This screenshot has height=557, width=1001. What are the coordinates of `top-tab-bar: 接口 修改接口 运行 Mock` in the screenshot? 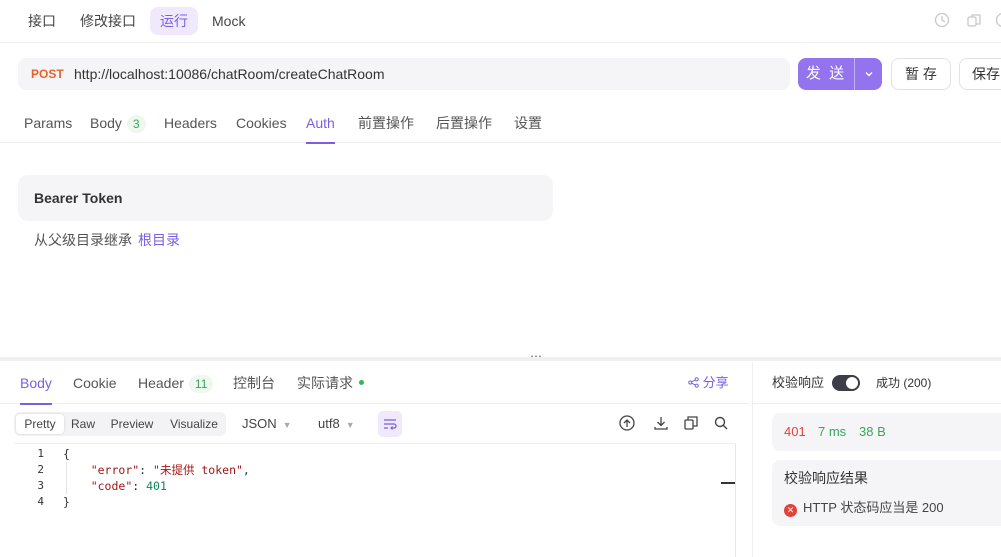 It's located at (500, 21).